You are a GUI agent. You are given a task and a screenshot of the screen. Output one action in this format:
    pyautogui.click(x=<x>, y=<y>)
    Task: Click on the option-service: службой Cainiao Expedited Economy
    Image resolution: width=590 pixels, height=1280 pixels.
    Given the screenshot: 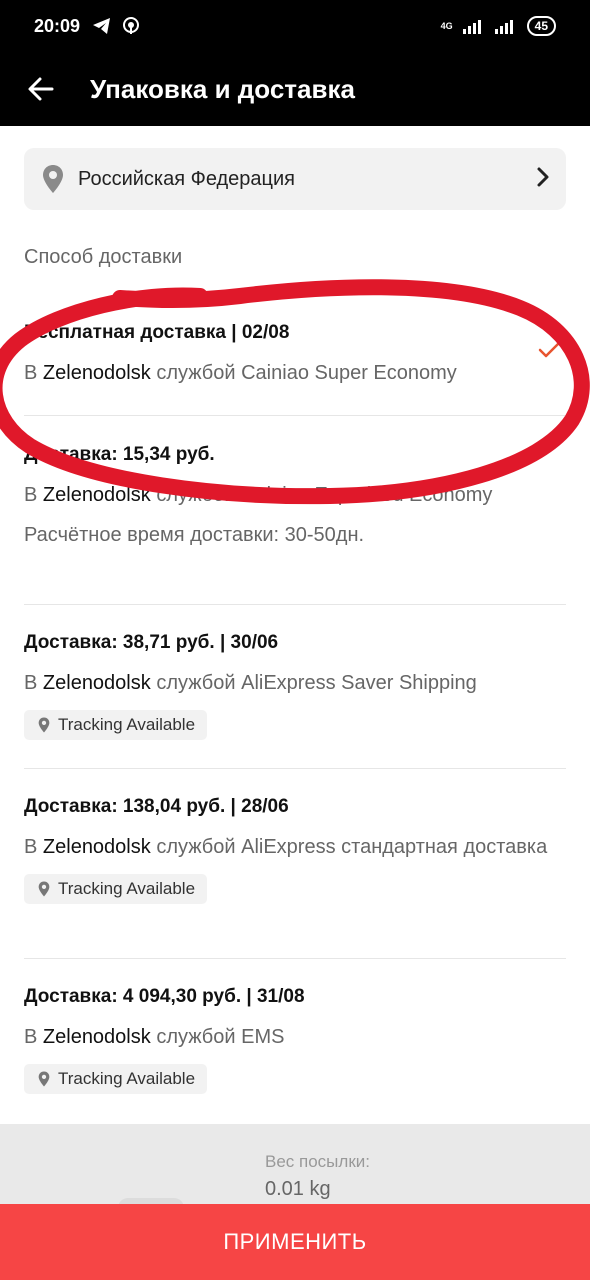 What is the action you would take?
    pyautogui.click(x=324, y=495)
    